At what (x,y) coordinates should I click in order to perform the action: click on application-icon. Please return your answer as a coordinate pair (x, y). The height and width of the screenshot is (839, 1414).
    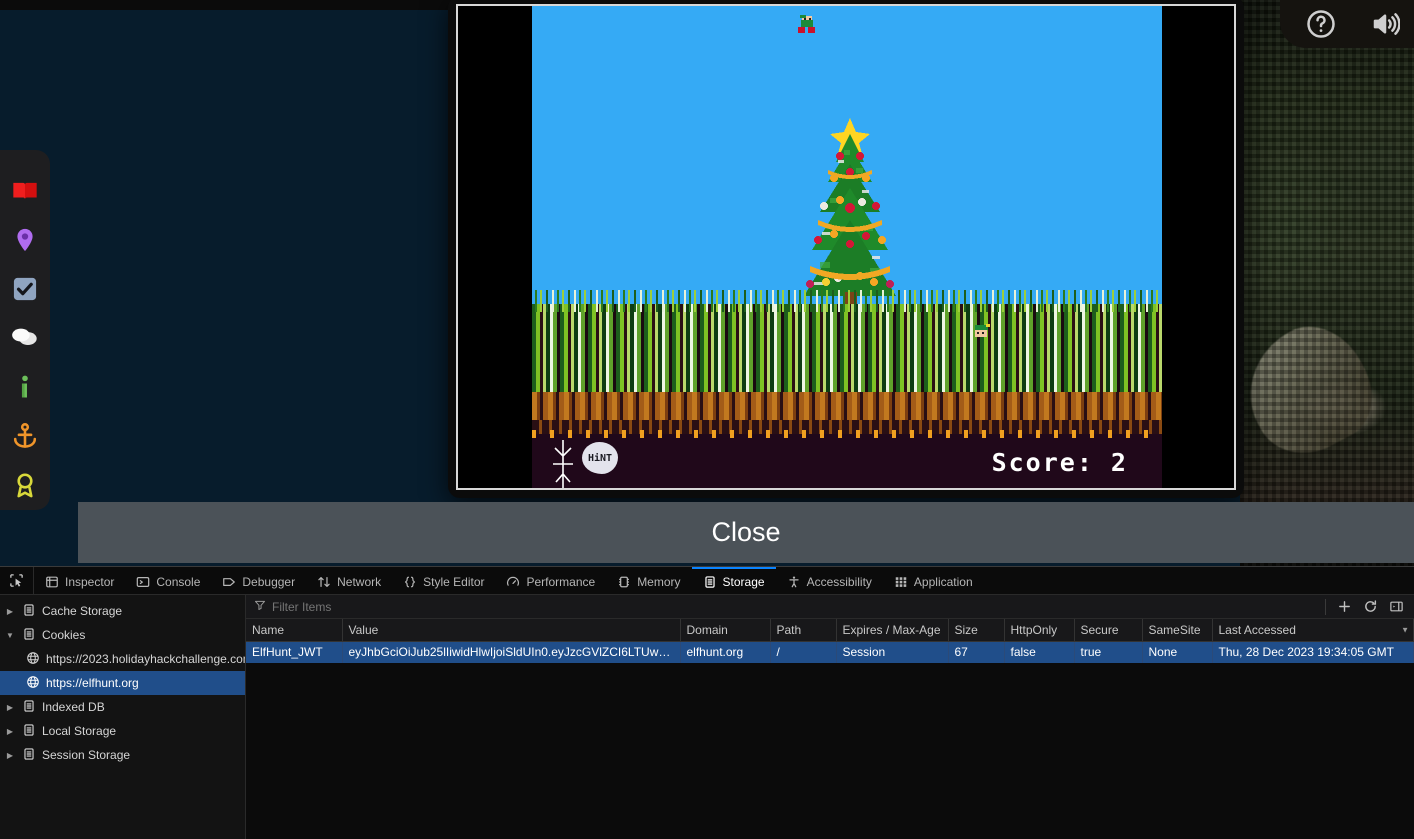
    Looking at the image, I should click on (901, 582).